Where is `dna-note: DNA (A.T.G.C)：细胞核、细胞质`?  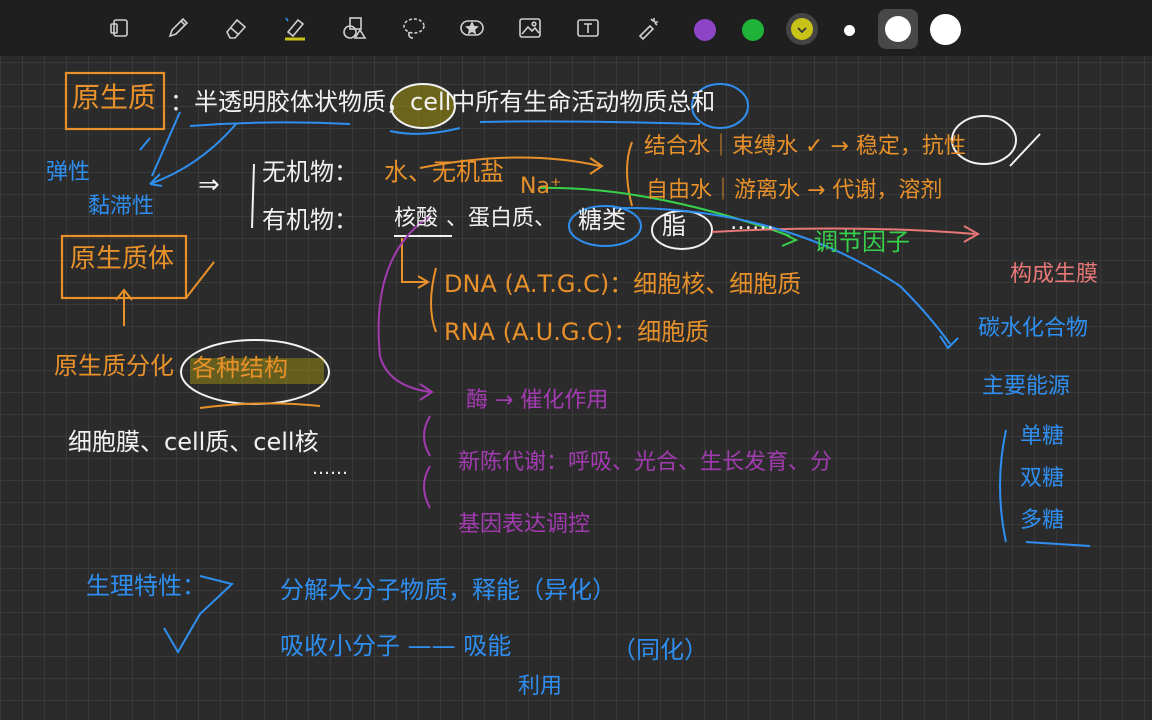 dna-note: DNA (A.T.G.C)：细胞核、细胞质 is located at coordinates (623, 284).